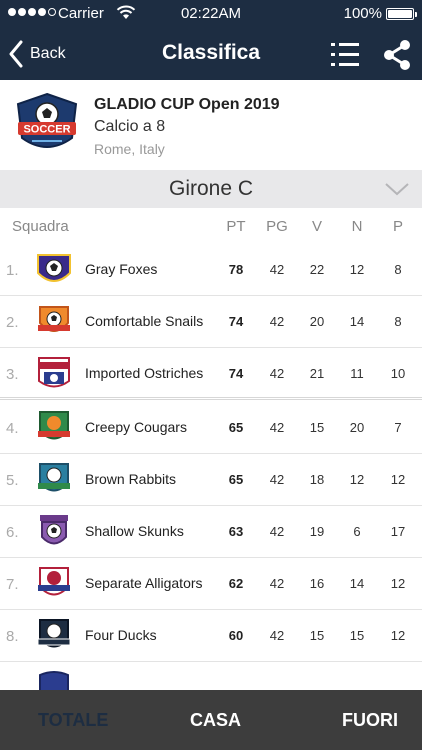  I want to click on row-losses: 10, so click(398, 373).